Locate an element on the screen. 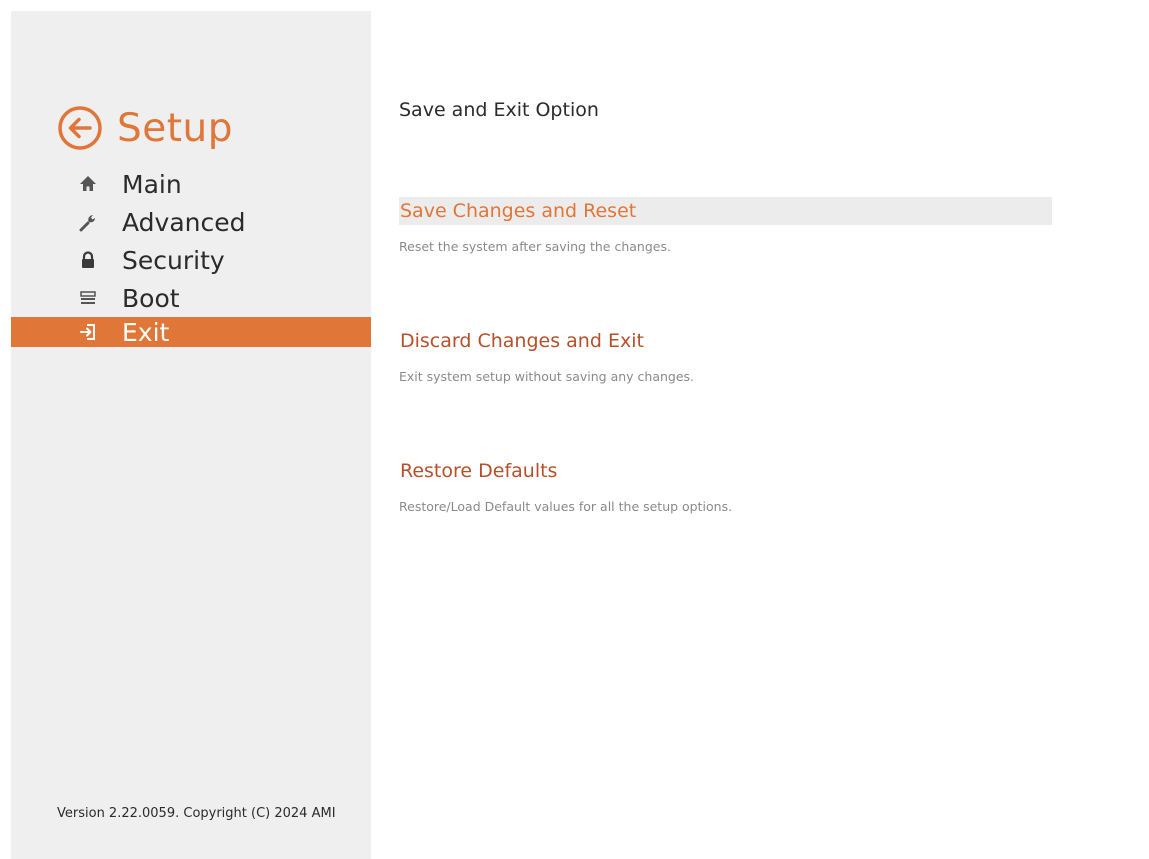 The width and height of the screenshot is (1149, 859). option-title: Save Changes and Reset is located at coordinates (725, 211).